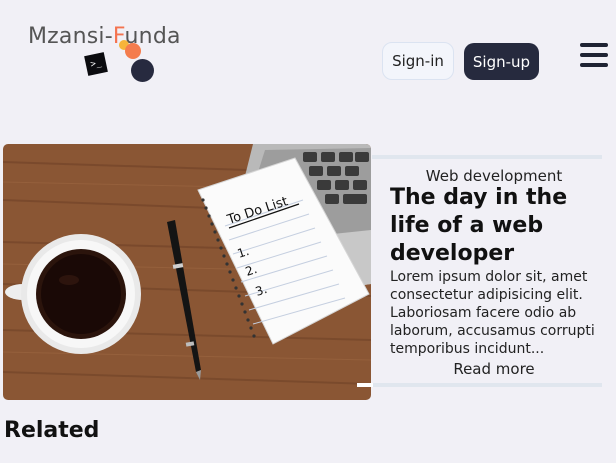 Image resolution: width=616 pixels, height=463 pixels. What do you see at coordinates (501, 61) in the screenshot?
I see `sign-up-button: Sign-up` at bounding box center [501, 61].